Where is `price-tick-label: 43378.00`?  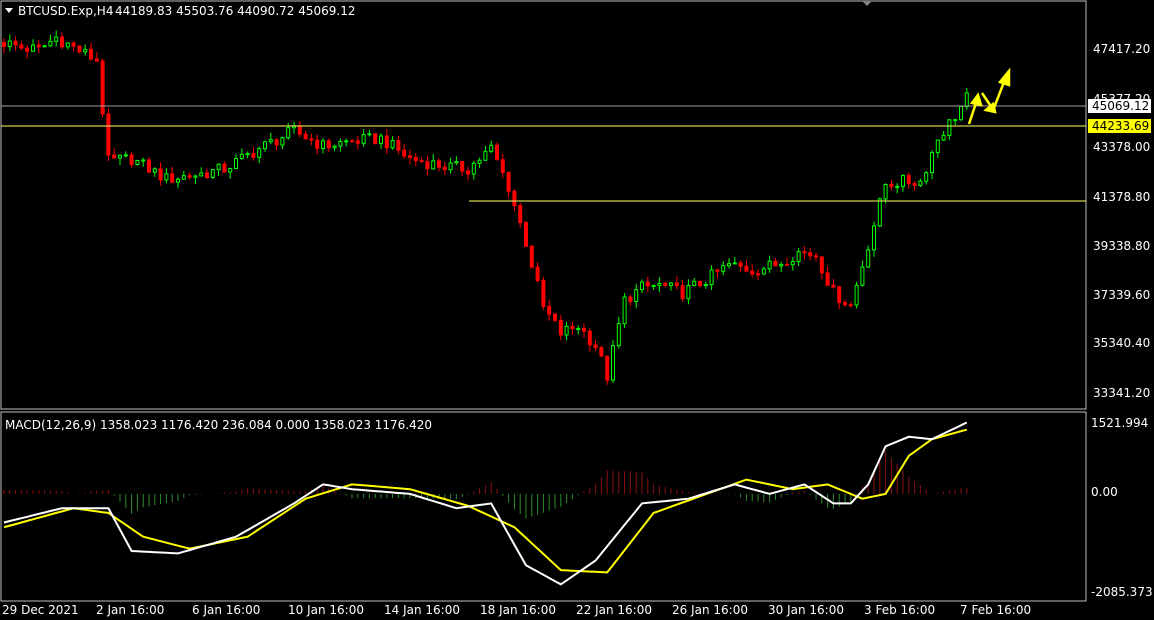
price-tick-label: 43378.00 is located at coordinates (1121, 147).